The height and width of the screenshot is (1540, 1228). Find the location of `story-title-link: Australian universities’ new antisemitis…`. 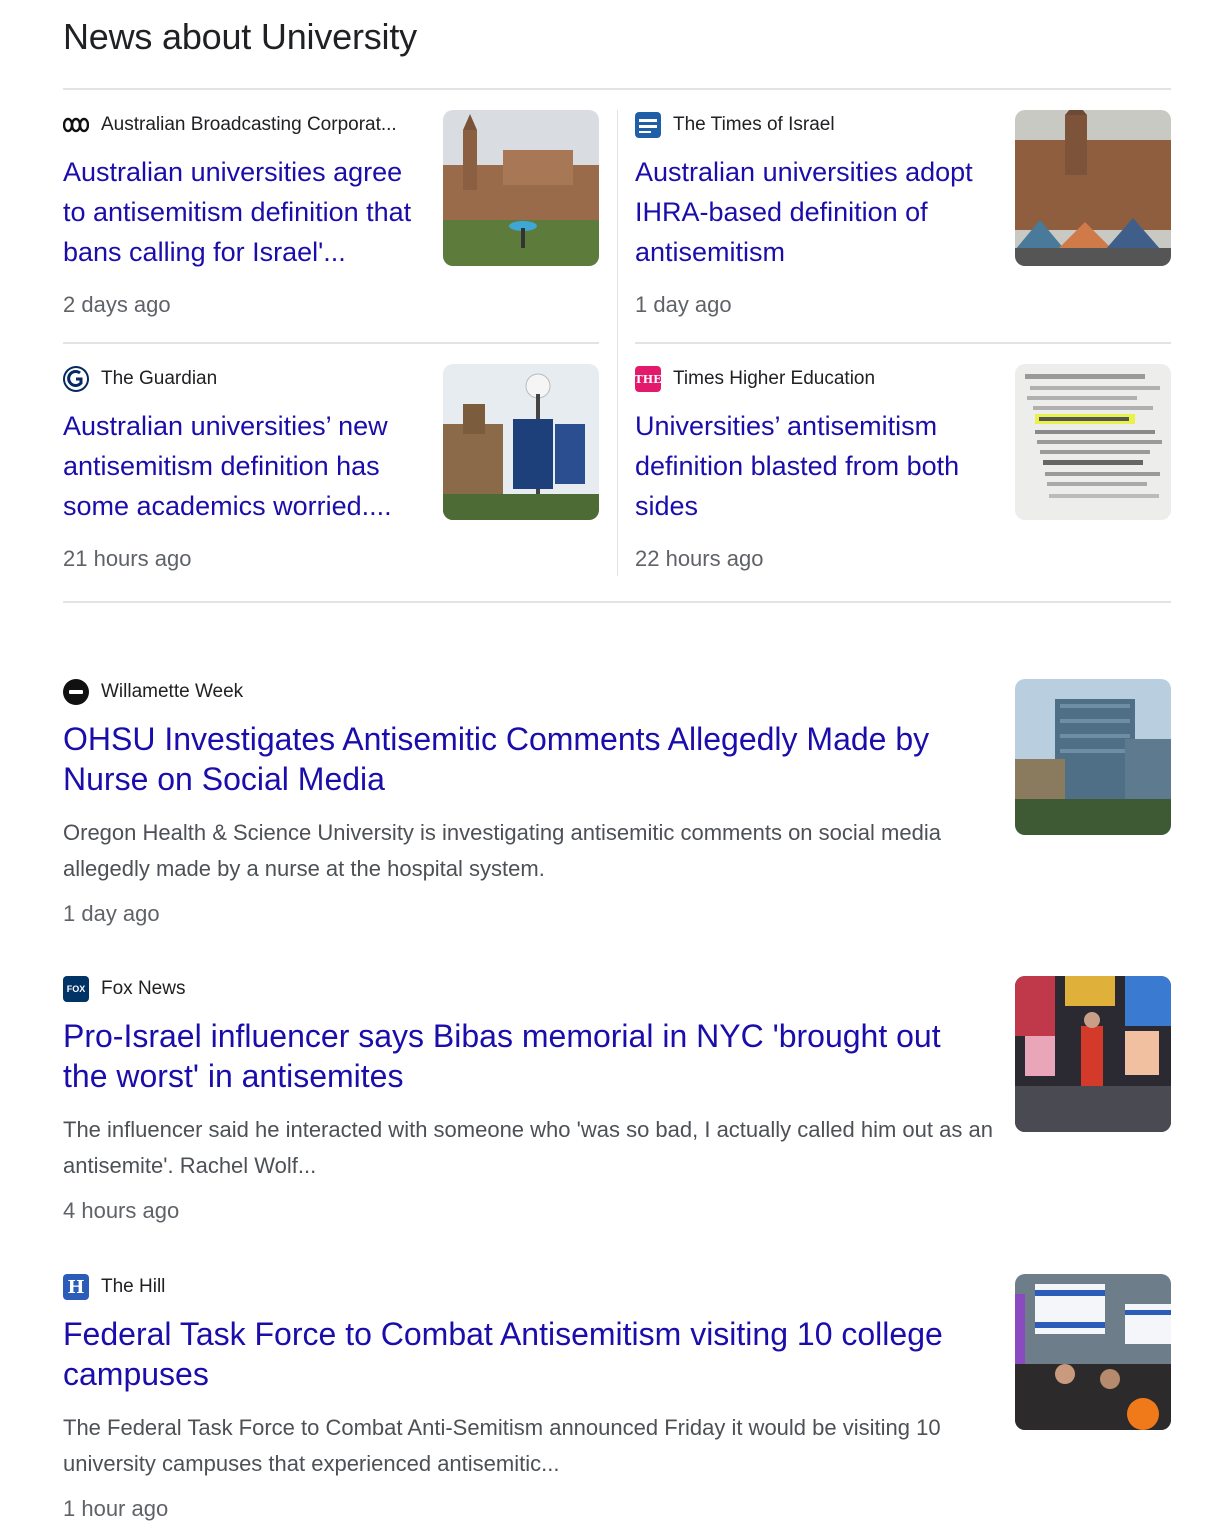

story-title-link: Australian universities’ new antisemitis… is located at coordinates (243, 466).